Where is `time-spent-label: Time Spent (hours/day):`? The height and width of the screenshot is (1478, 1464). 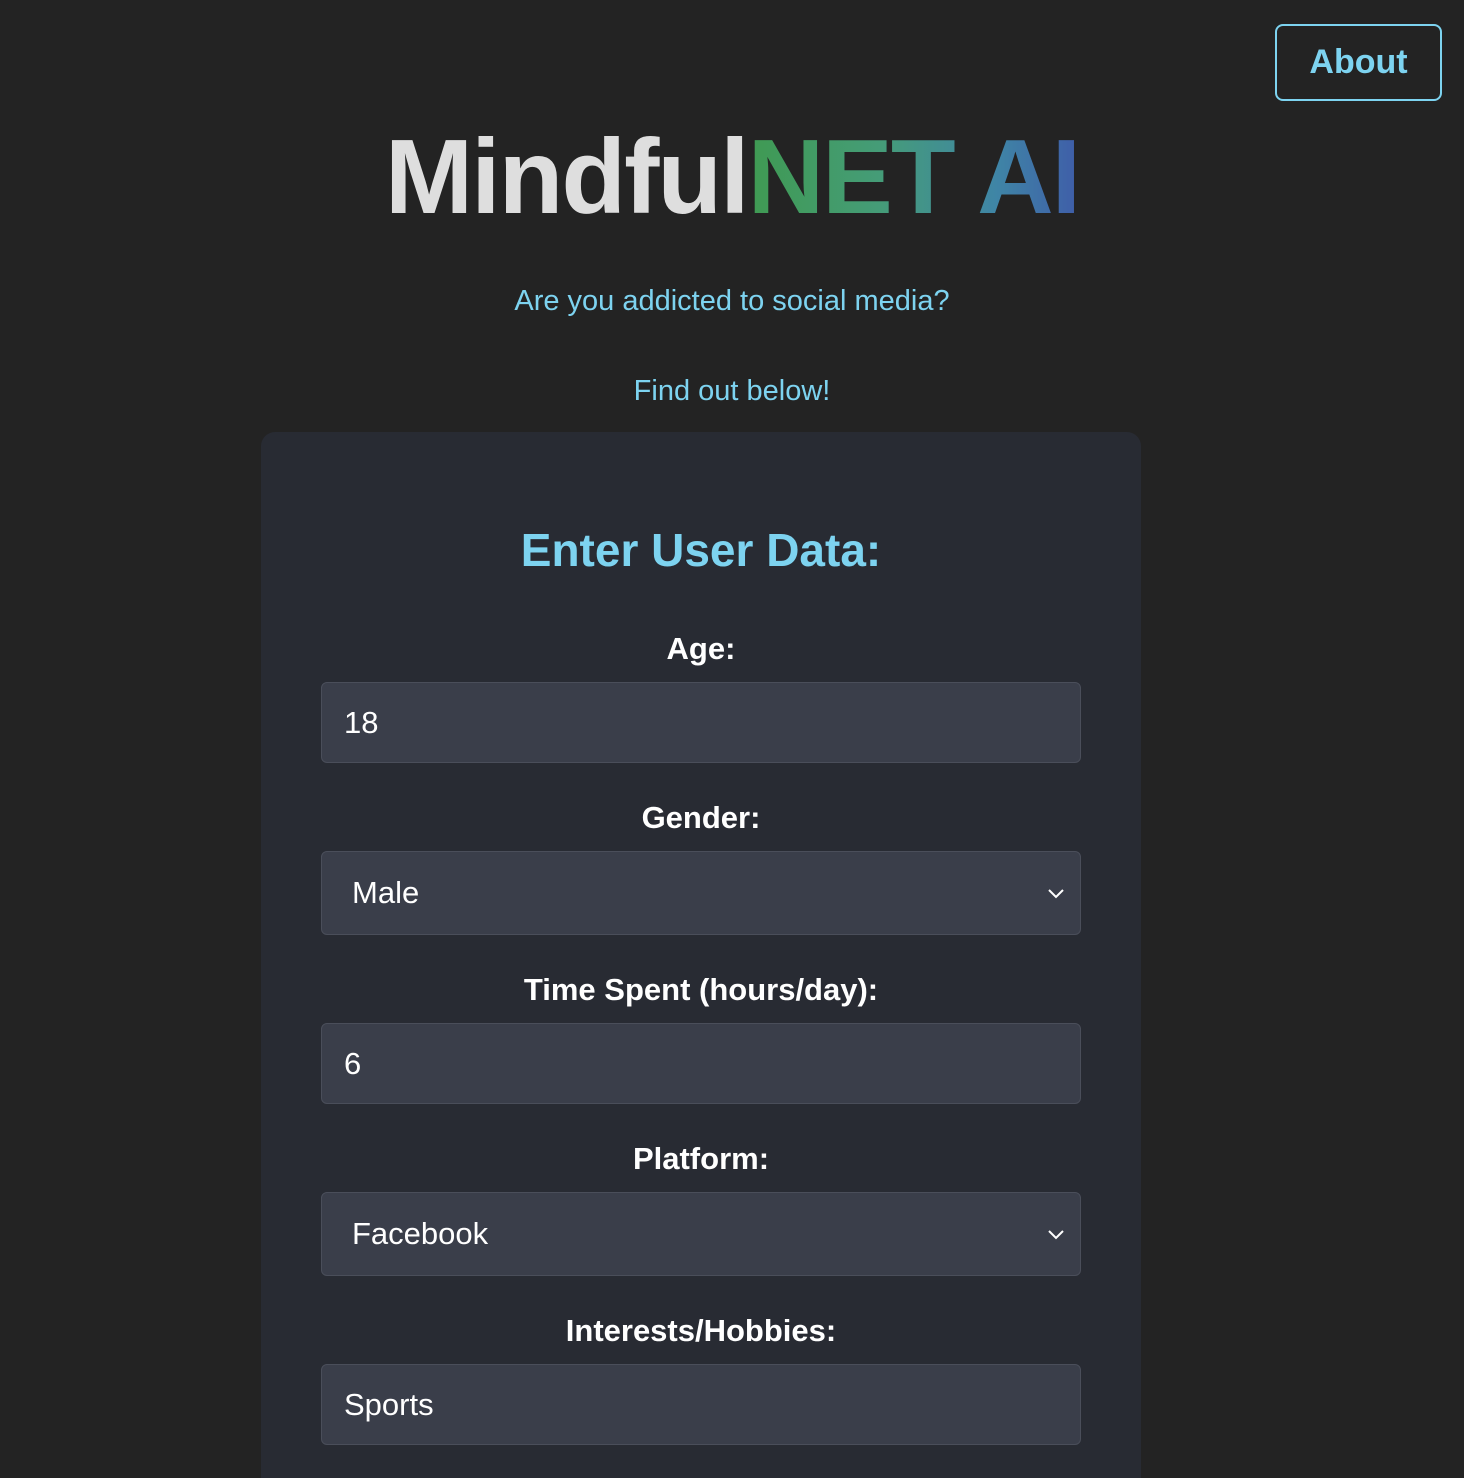
time-spent-label: Time Spent (hours/day): is located at coordinates (701, 989).